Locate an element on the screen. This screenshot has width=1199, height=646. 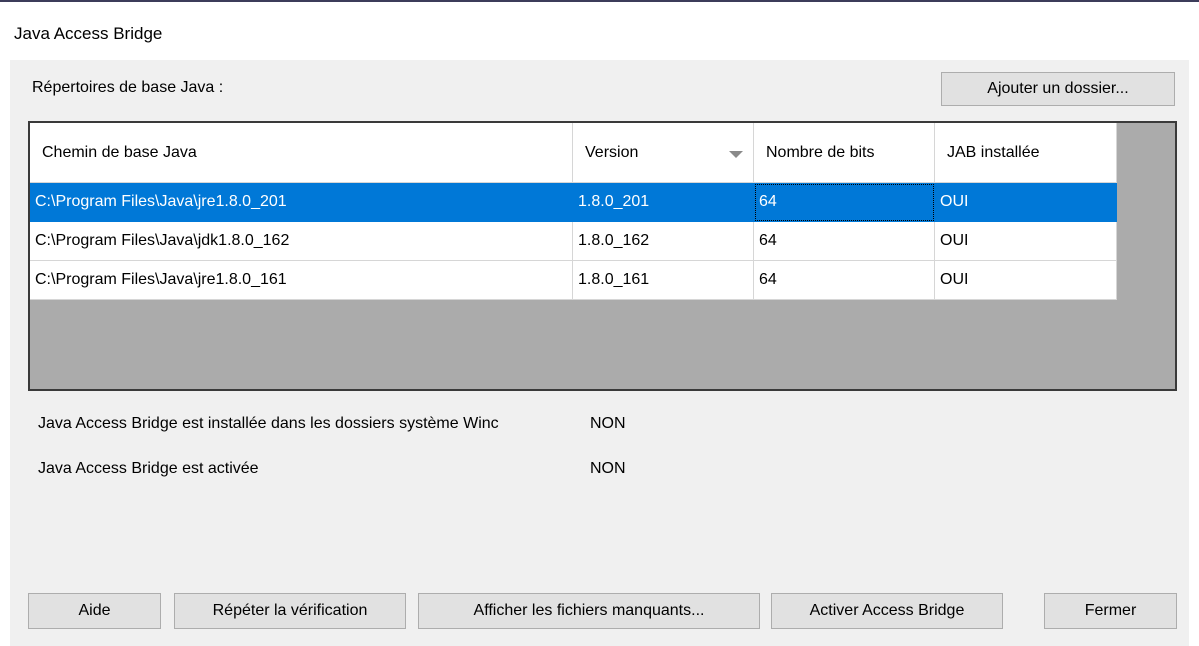
cell-path: C:\Program Files\Java\jdk1.8.0_162 is located at coordinates (301, 241).